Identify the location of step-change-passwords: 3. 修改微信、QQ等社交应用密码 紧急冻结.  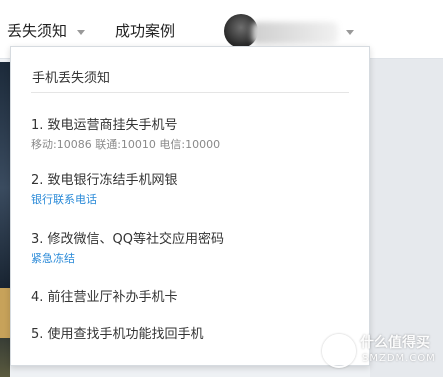
(190, 248).